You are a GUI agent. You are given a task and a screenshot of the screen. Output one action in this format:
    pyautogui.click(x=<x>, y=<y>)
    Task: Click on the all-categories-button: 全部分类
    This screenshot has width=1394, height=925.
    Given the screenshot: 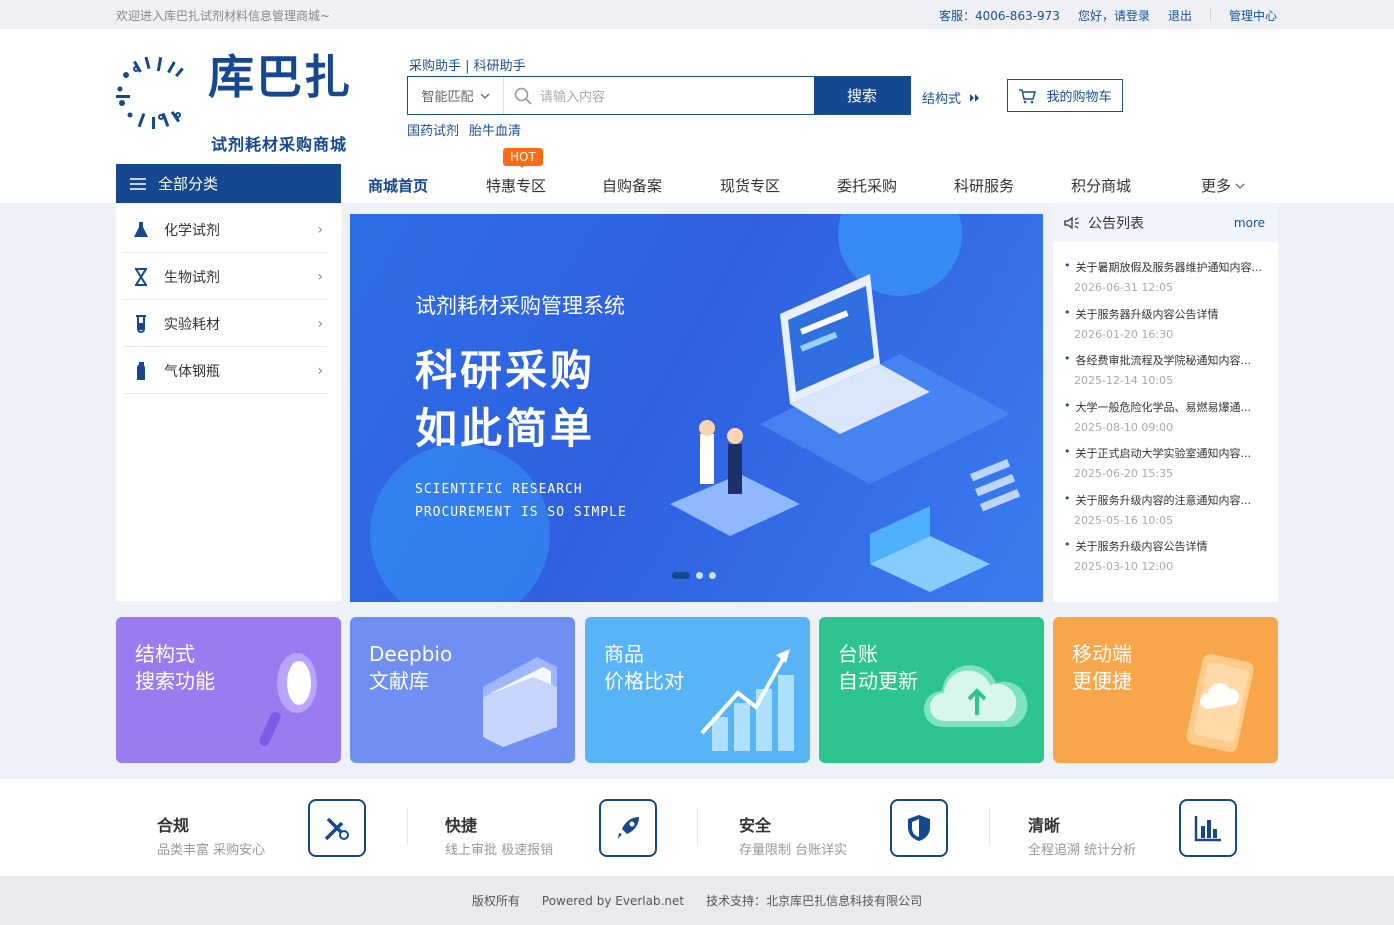 What is the action you would take?
    pyautogui.click(x=228, y=183)
    